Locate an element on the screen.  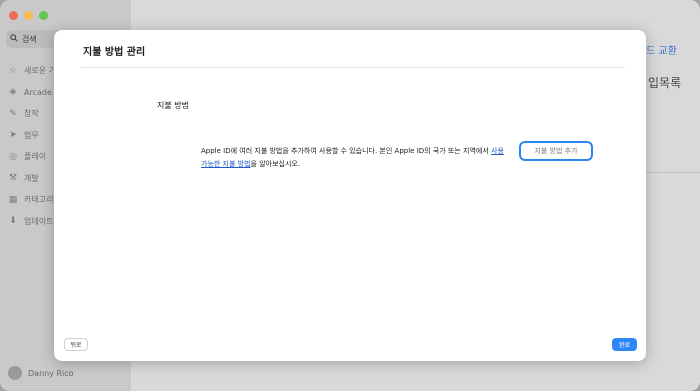
star-icon: ☆ is located at coordinates (13, 70).